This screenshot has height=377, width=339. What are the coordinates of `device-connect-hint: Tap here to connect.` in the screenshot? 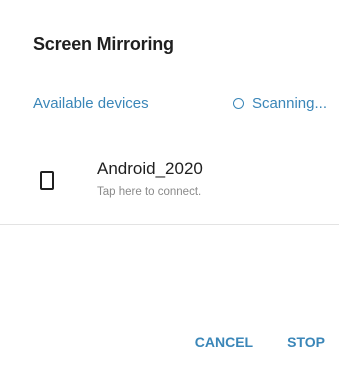 It's located at (149, 192).